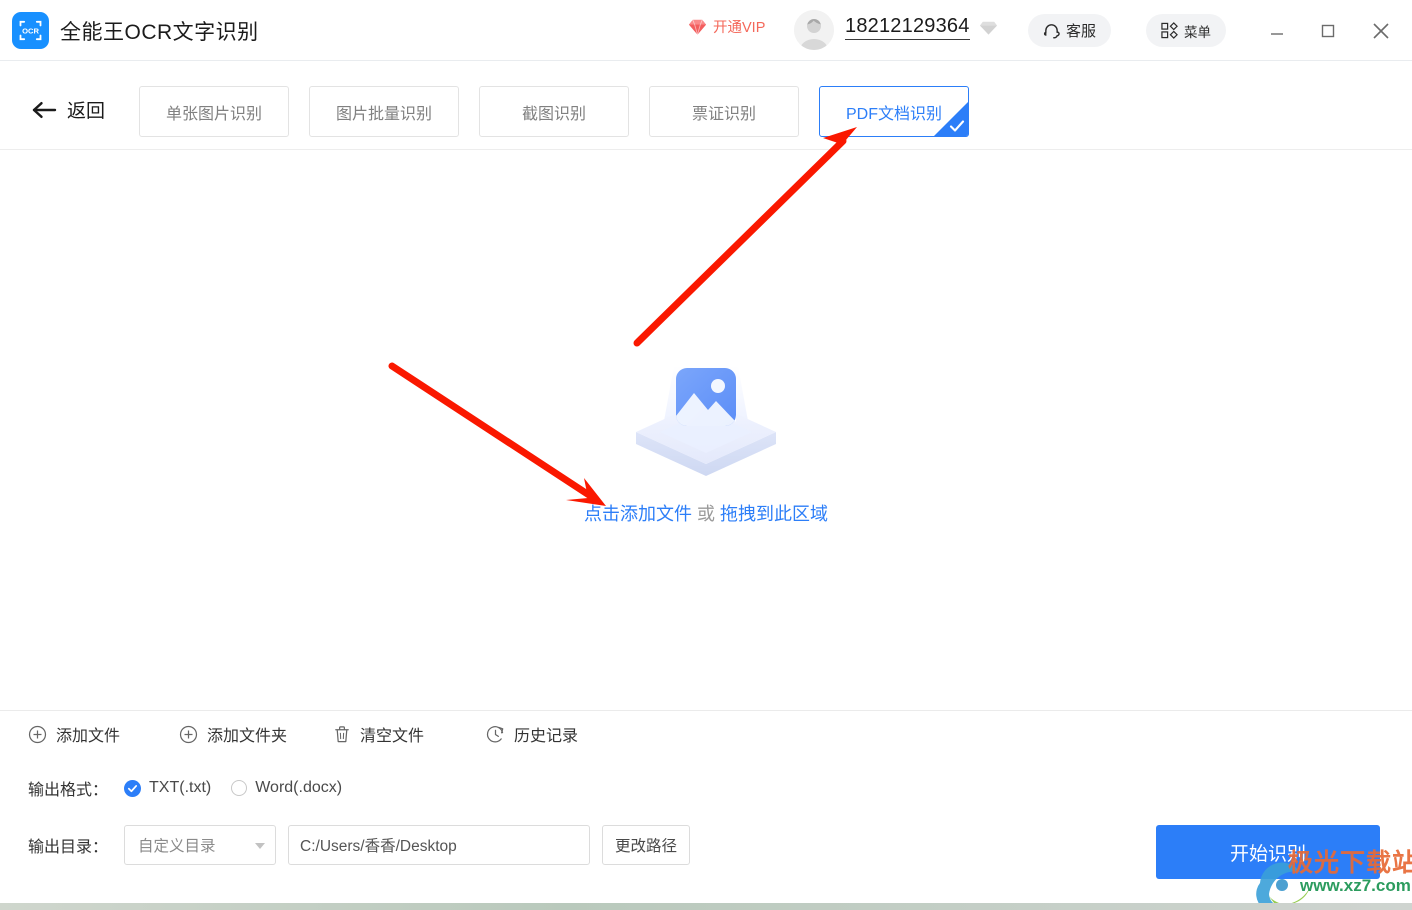 This screenshot has width=1412, height=910. What do you see at coordinates (706, 906) in the screenshot?
I see `window-bottom-edge` at bounding box center [706, 906].